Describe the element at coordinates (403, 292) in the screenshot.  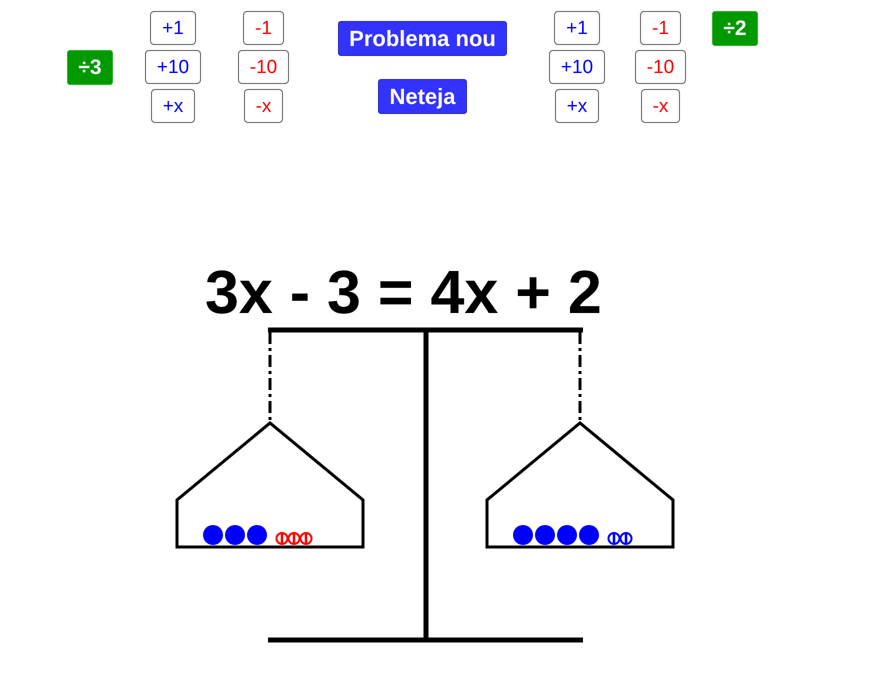
I see `equation-text: 3x - 3 = 4x + 2` at that location.